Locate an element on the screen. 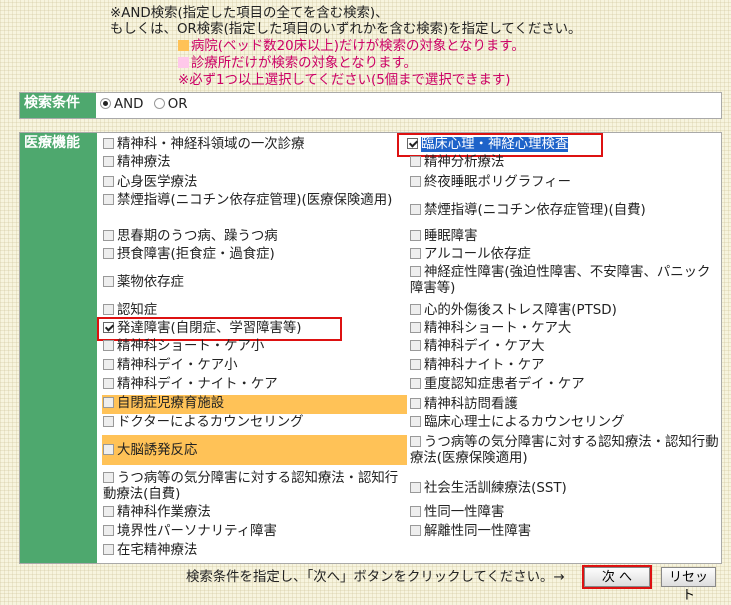 The width and height of the screenshot is (731, 605). check-item: 発達障害(自閉症、学習障害等) is located at coordinates (219, 329).